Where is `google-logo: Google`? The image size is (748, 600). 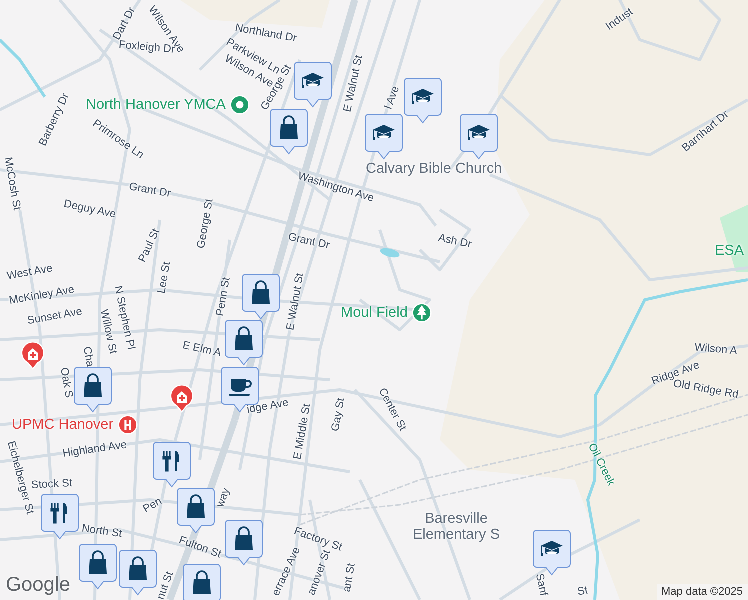
google-logo: Google is located at coordinates (38, 585).